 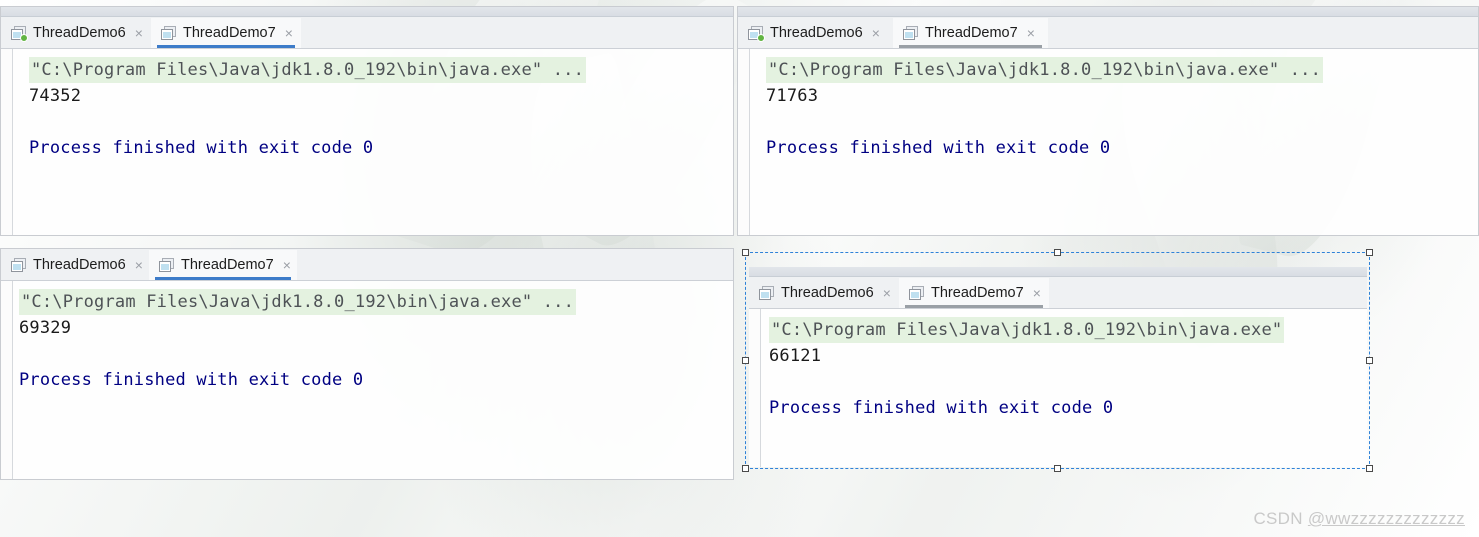 What do you see at coordinates (1386, 518) in the screenshot?
I see `watermark-username: @wwzzzzzzzzzzzzz` at bounding box center [1386, 518].